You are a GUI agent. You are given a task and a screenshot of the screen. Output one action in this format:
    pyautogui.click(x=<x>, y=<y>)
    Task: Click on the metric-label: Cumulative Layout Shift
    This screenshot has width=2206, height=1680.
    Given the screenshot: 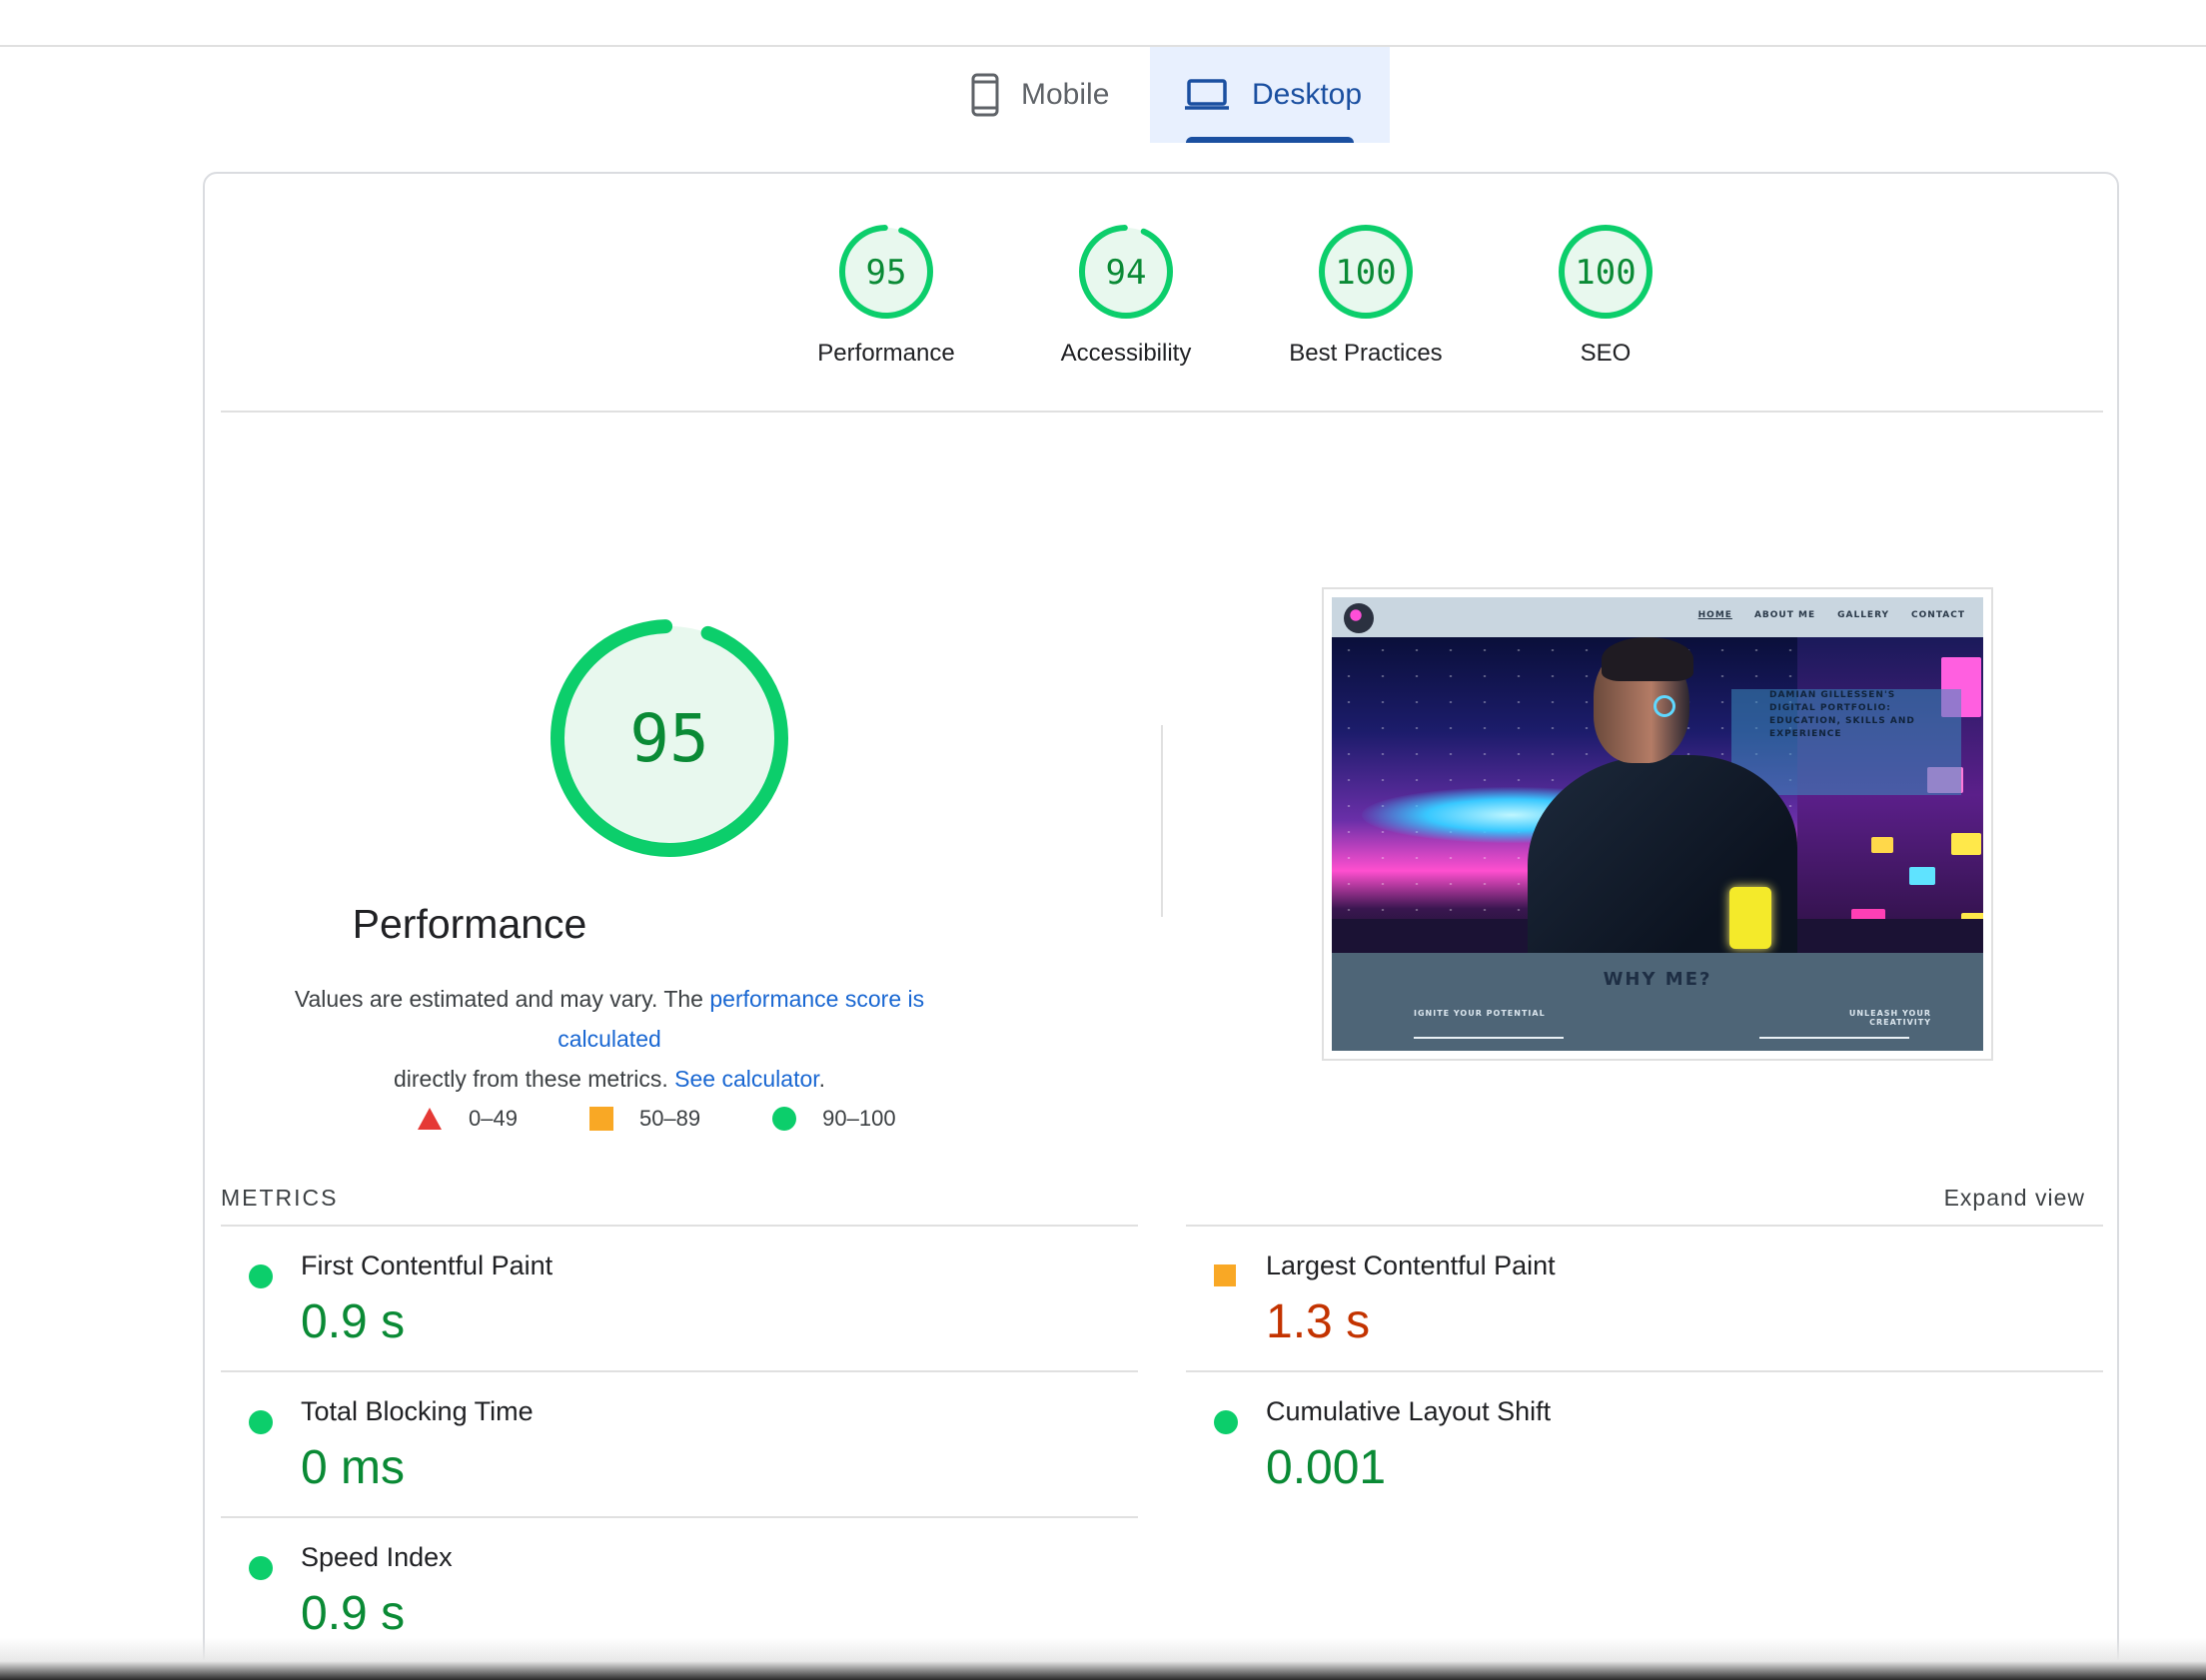 What is the action you would take?
    pyautogui.click(x=1409, y=1411)
    